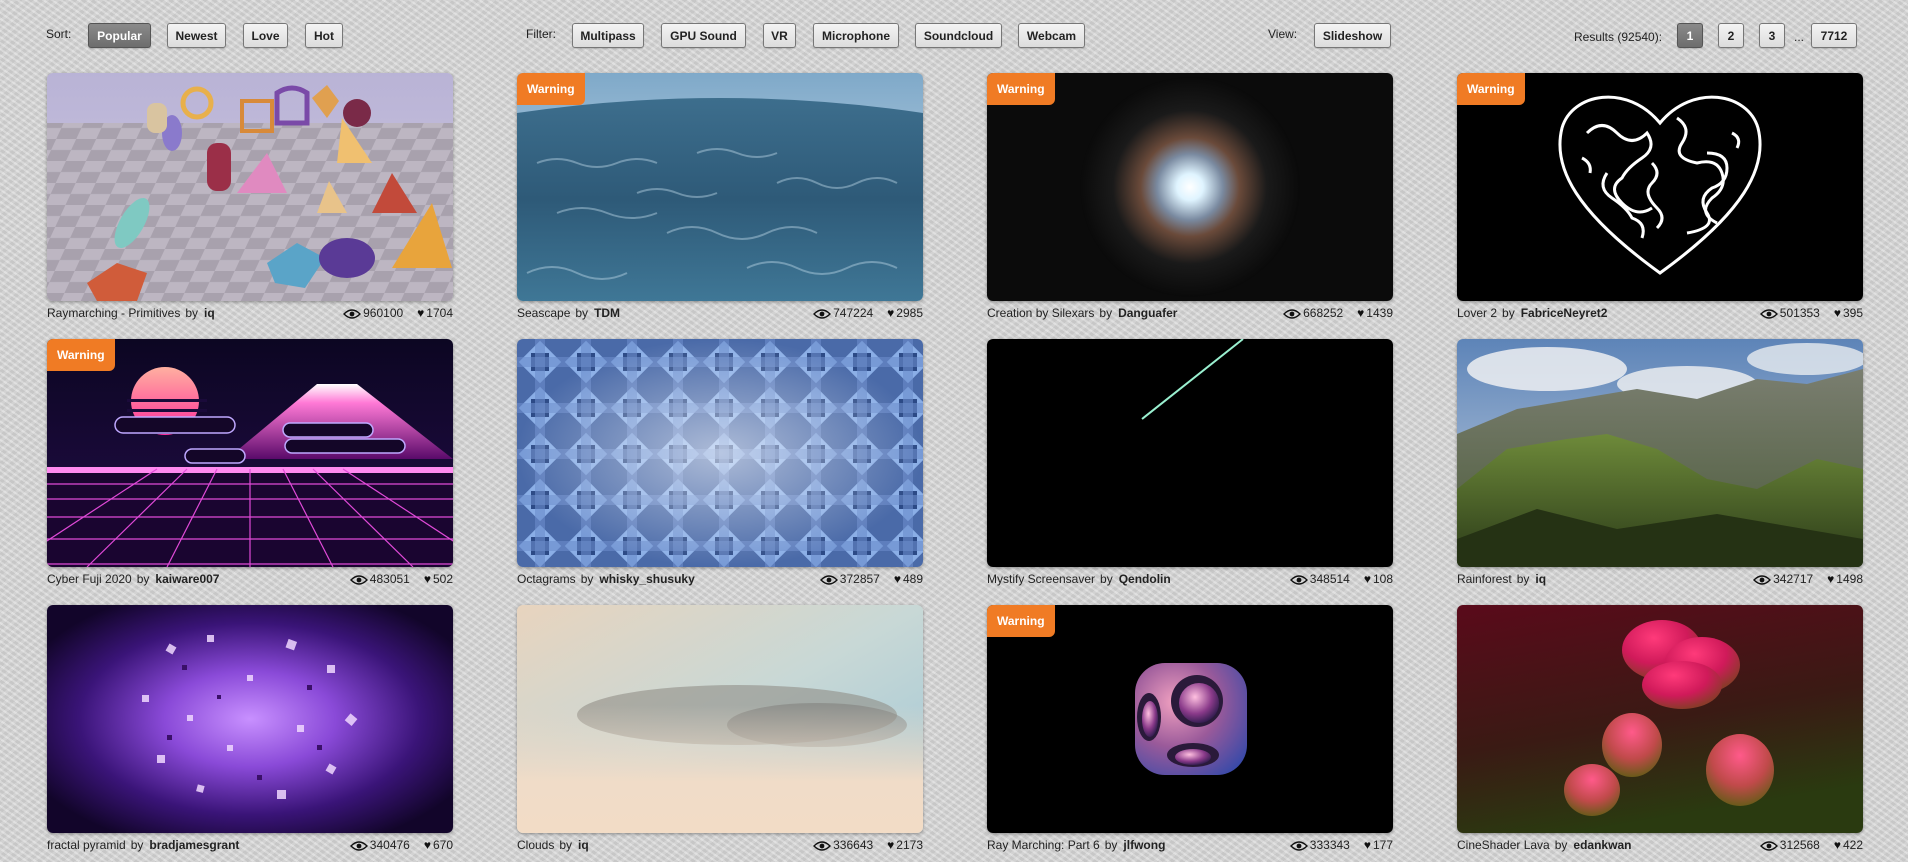 The width and height of the screenshot is (1908, 862). What do you see at coordinates (187, 579) in the screenshot?
I see `shader-author: kaiware007` at bounding box center [187, 579].